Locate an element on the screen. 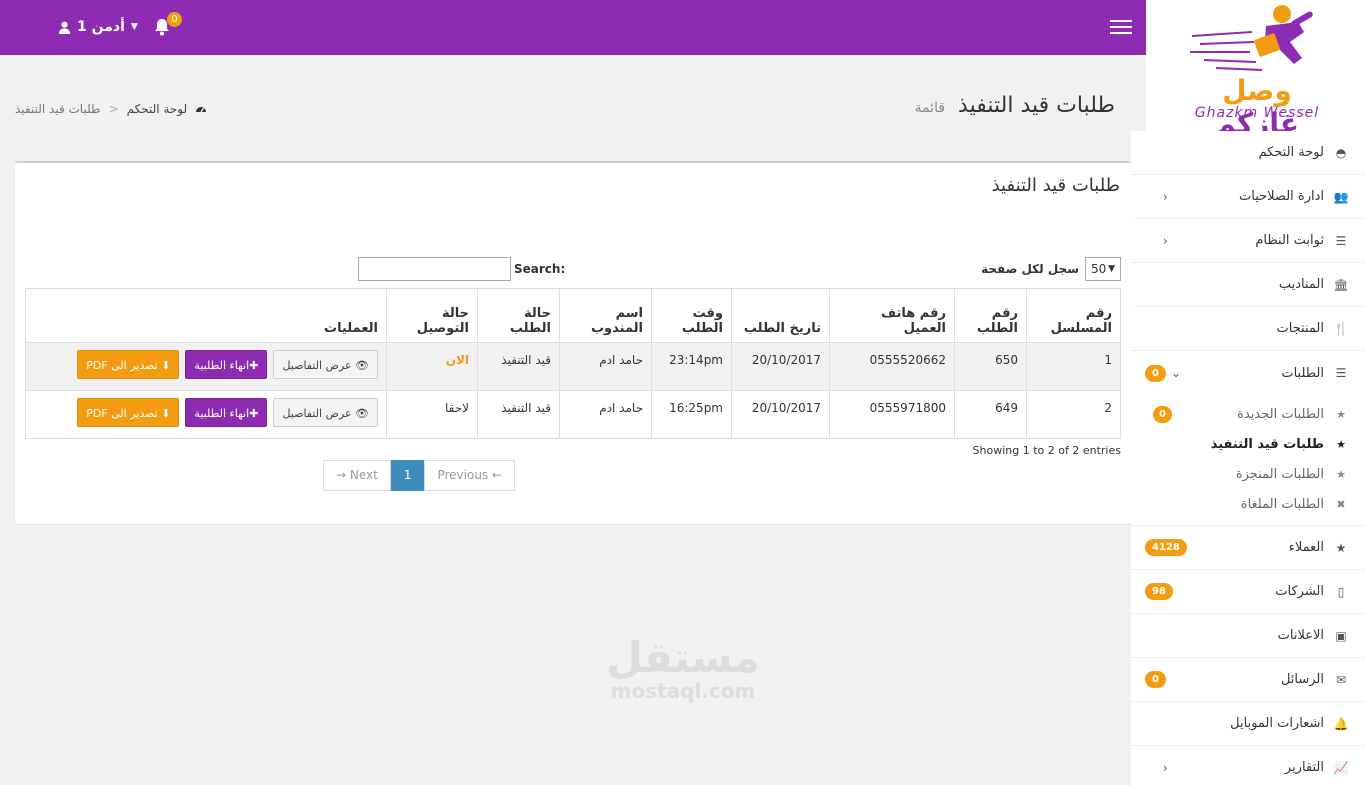 The height and width of the screenshot is (785, 1366). sidebar-subitem-label: الطلبات المنجزة is located at coordinates (1279, 474).